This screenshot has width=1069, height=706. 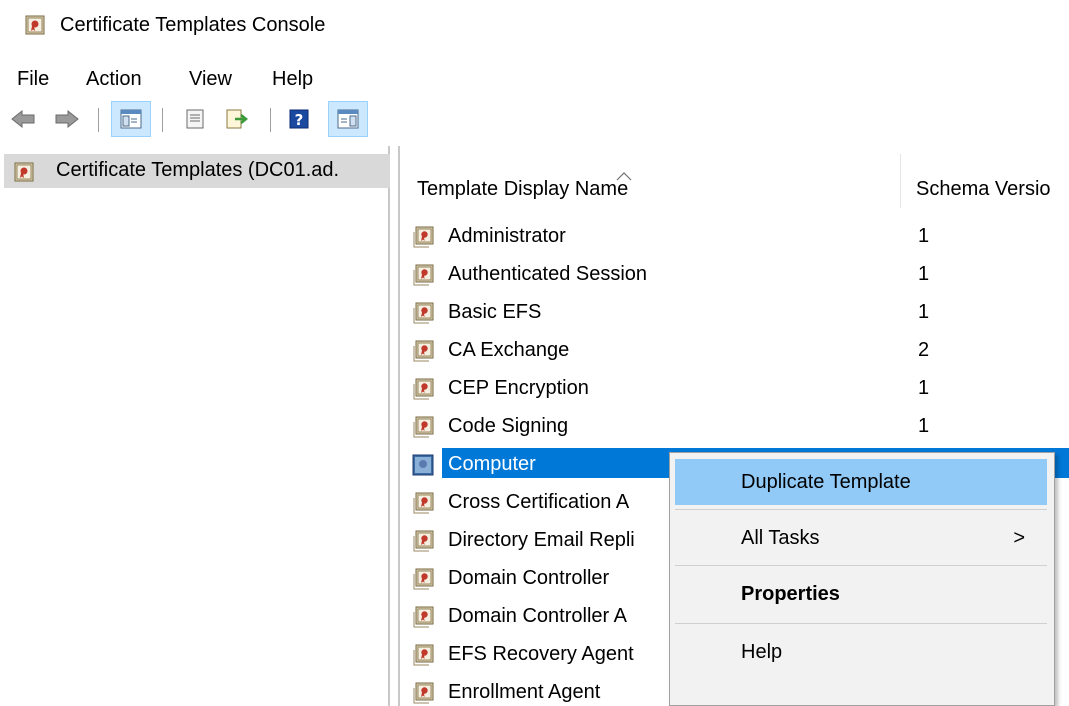 What do you see at coordinates (861, 594) in the screenshot?
I see `context-menu-item-properties: Properties` at bounding box center [861, 594].